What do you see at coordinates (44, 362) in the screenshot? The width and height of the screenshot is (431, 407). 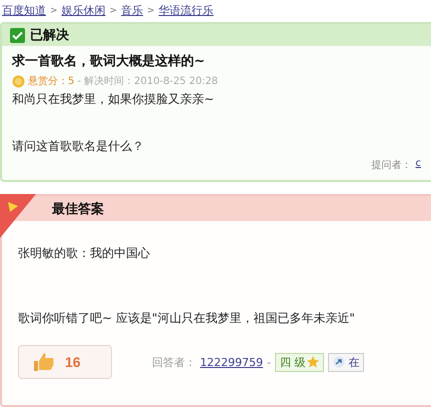 I see `thumbs-up-icon` at bounding box center [44, 362].